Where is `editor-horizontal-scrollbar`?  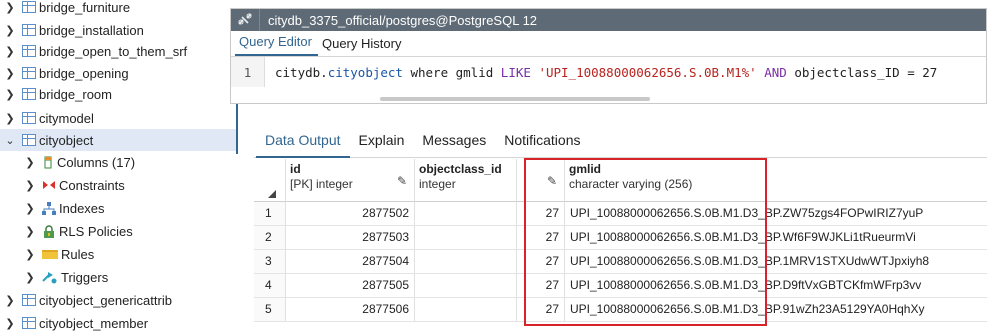
editor-horizontal-scrollbar is located at coordinates (515, 99).